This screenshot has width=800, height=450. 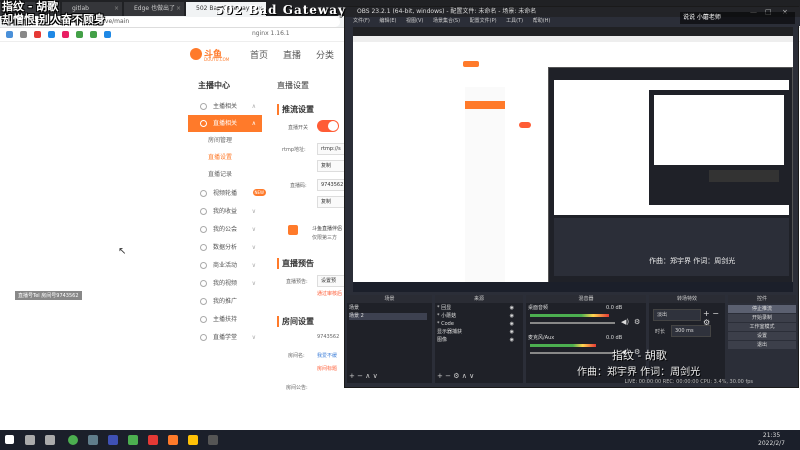 I want to click on sidebar-item-support: 主播扶持, so click(x=225, y=319).